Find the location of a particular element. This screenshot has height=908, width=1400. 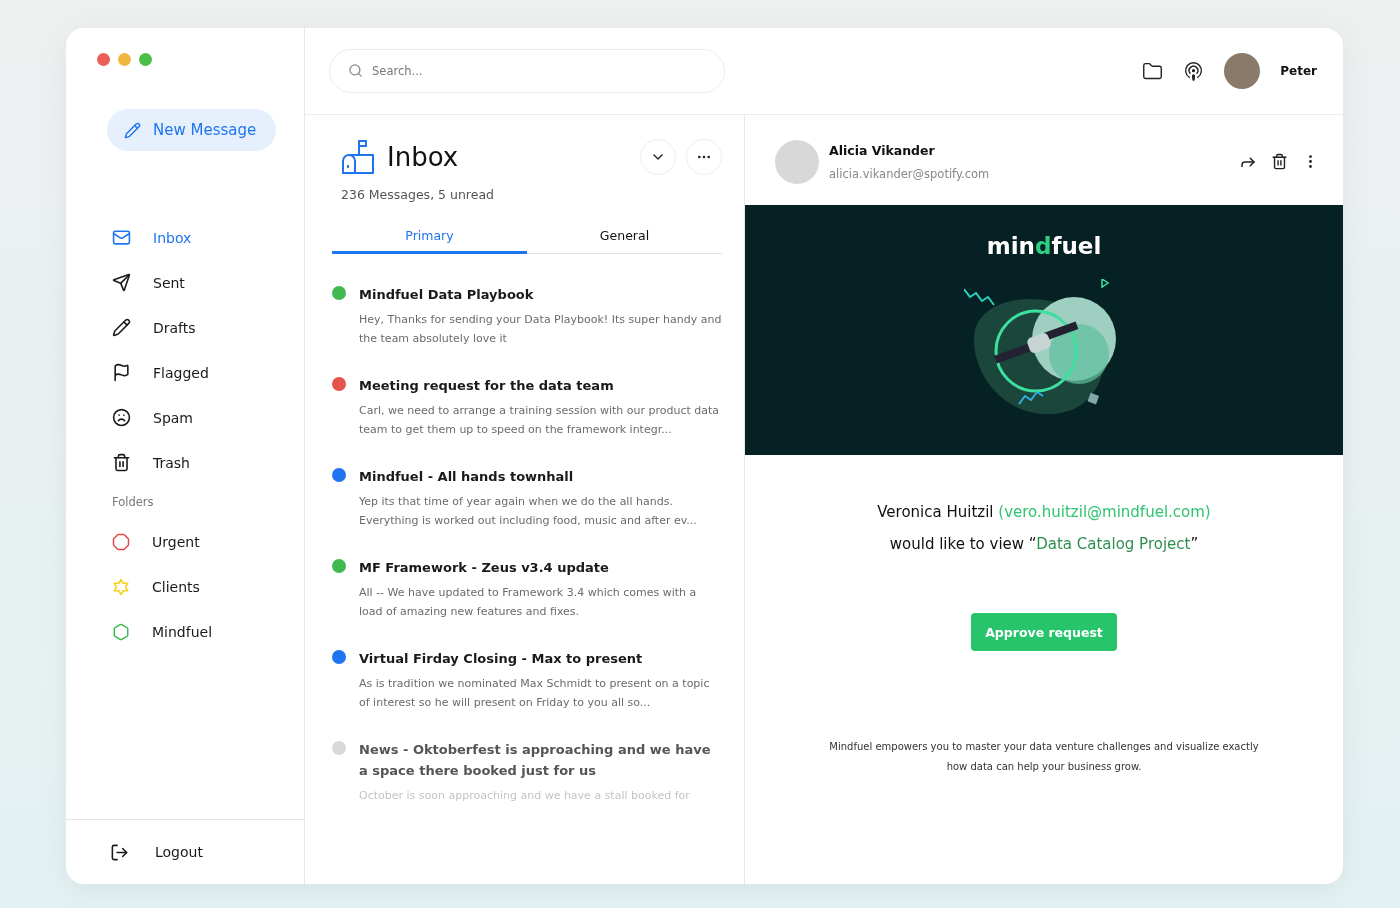

folder-item: Clients is located at coordinates (185, 586).